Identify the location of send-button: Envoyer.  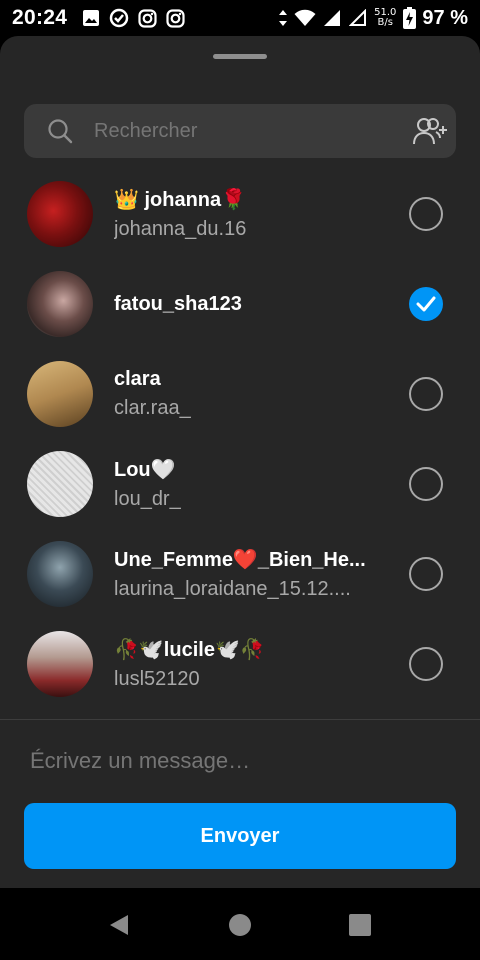
(240, 836).